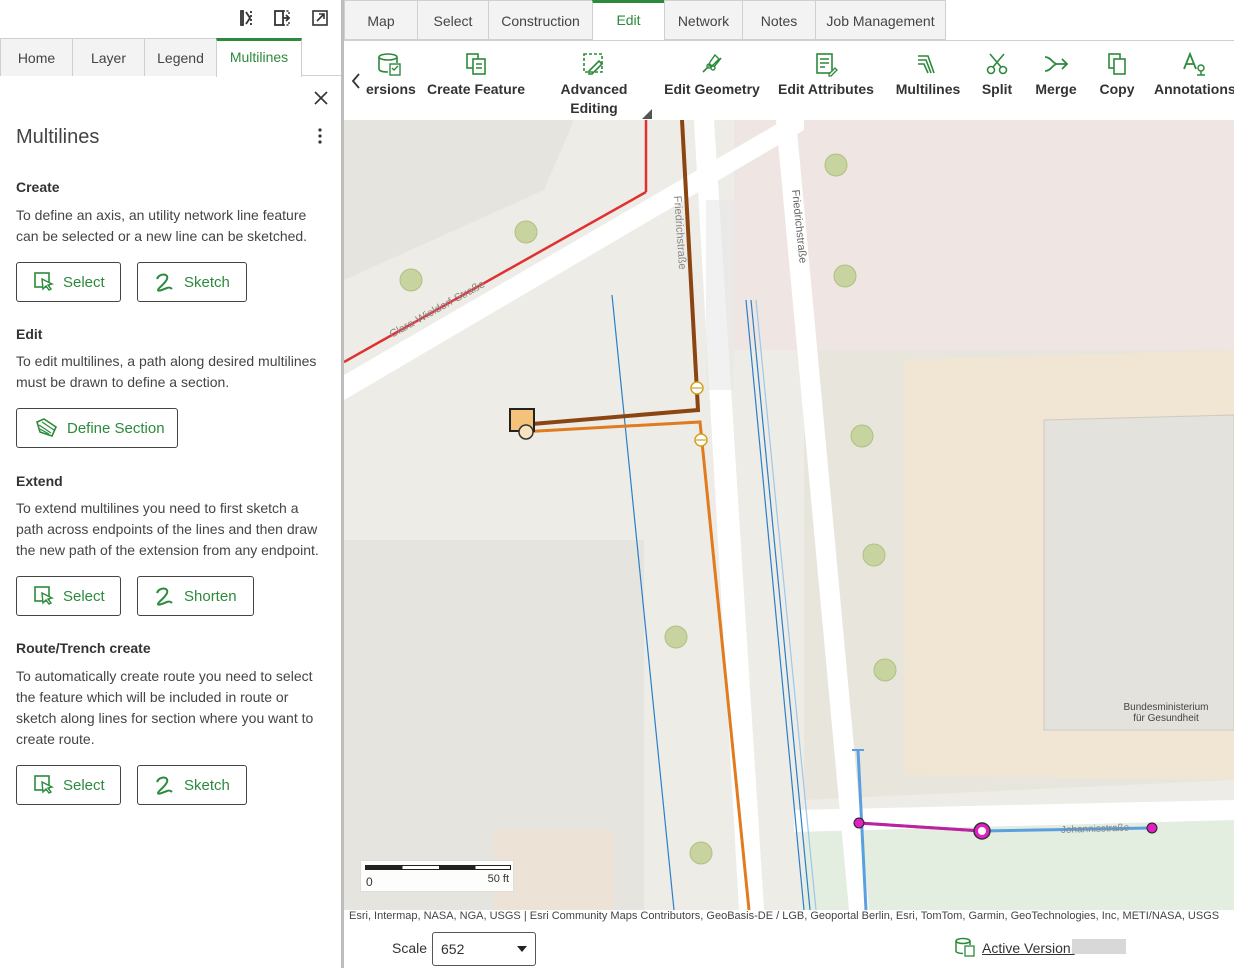 The height and width of the screenshot is (968, 1234). What do you see at coordinates (39, 481) in the screenshot?
I see `extend-heading: Extend` at bounding box center [39, 481].